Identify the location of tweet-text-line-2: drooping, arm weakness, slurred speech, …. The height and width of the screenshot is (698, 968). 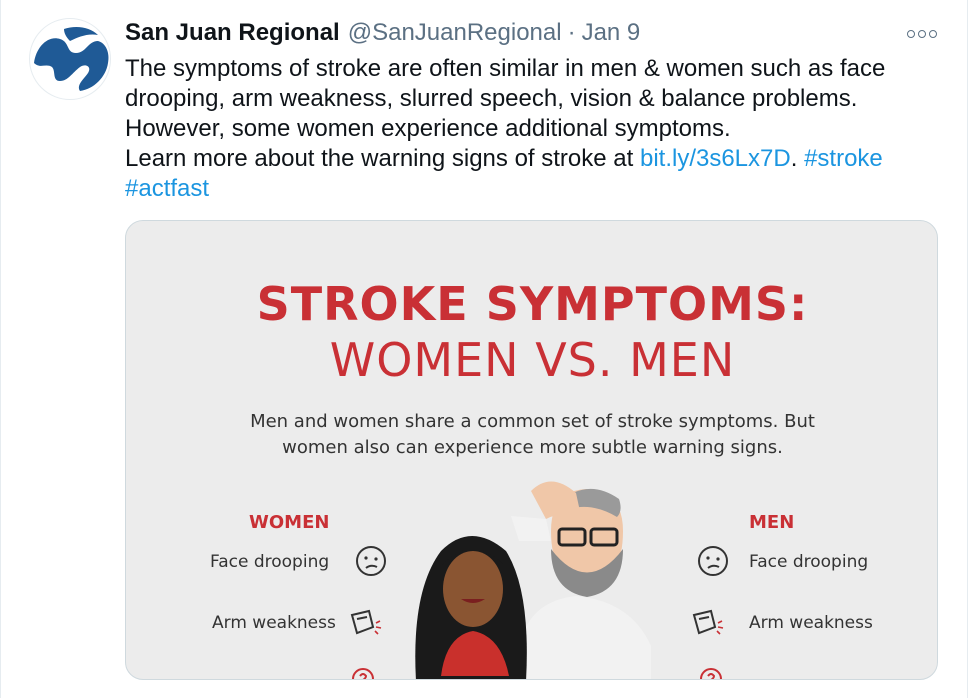
(491, 98).